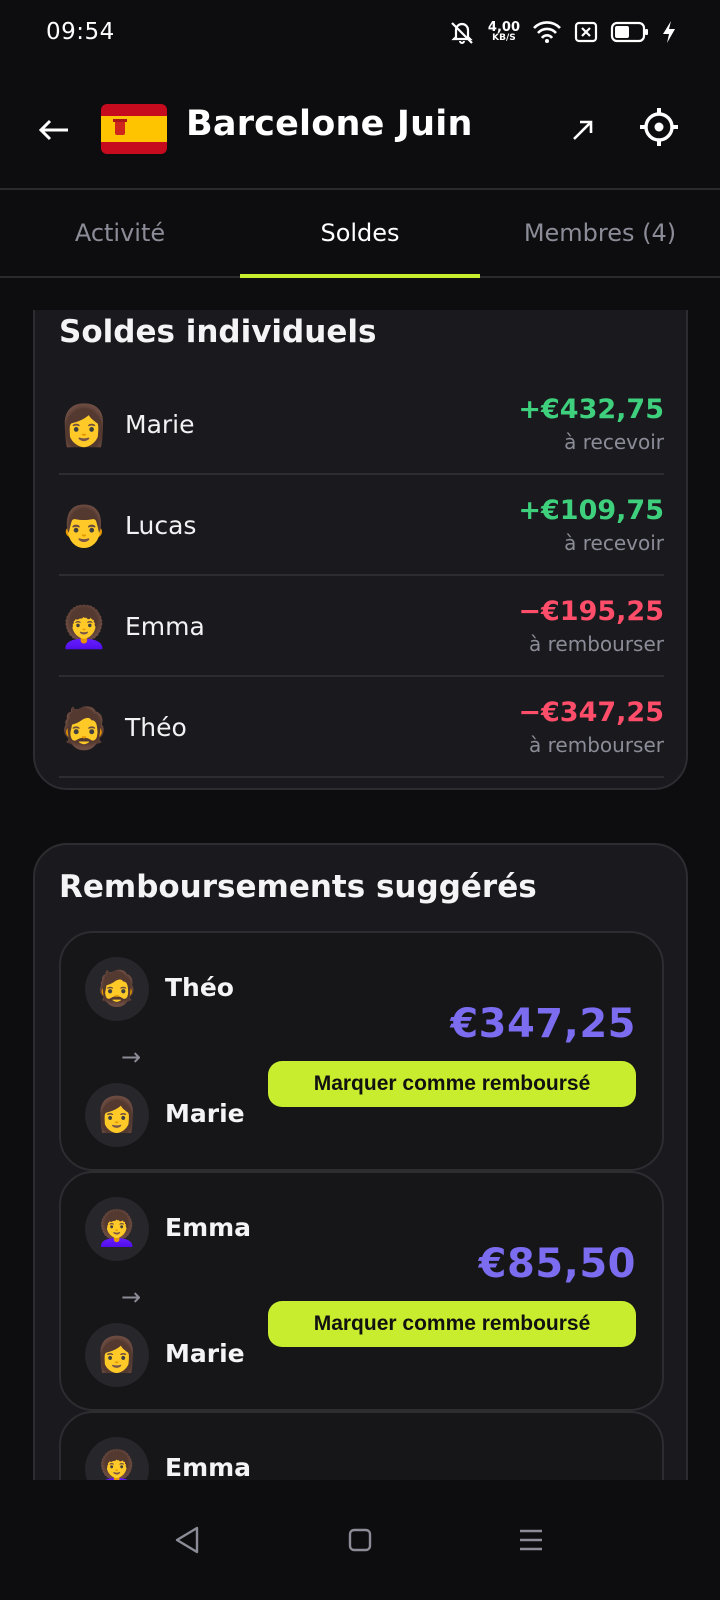 The width and height of the screenshot is (720, 1600). I want to click on individual-balances-title: Soldes individuels, so click(218, 332).